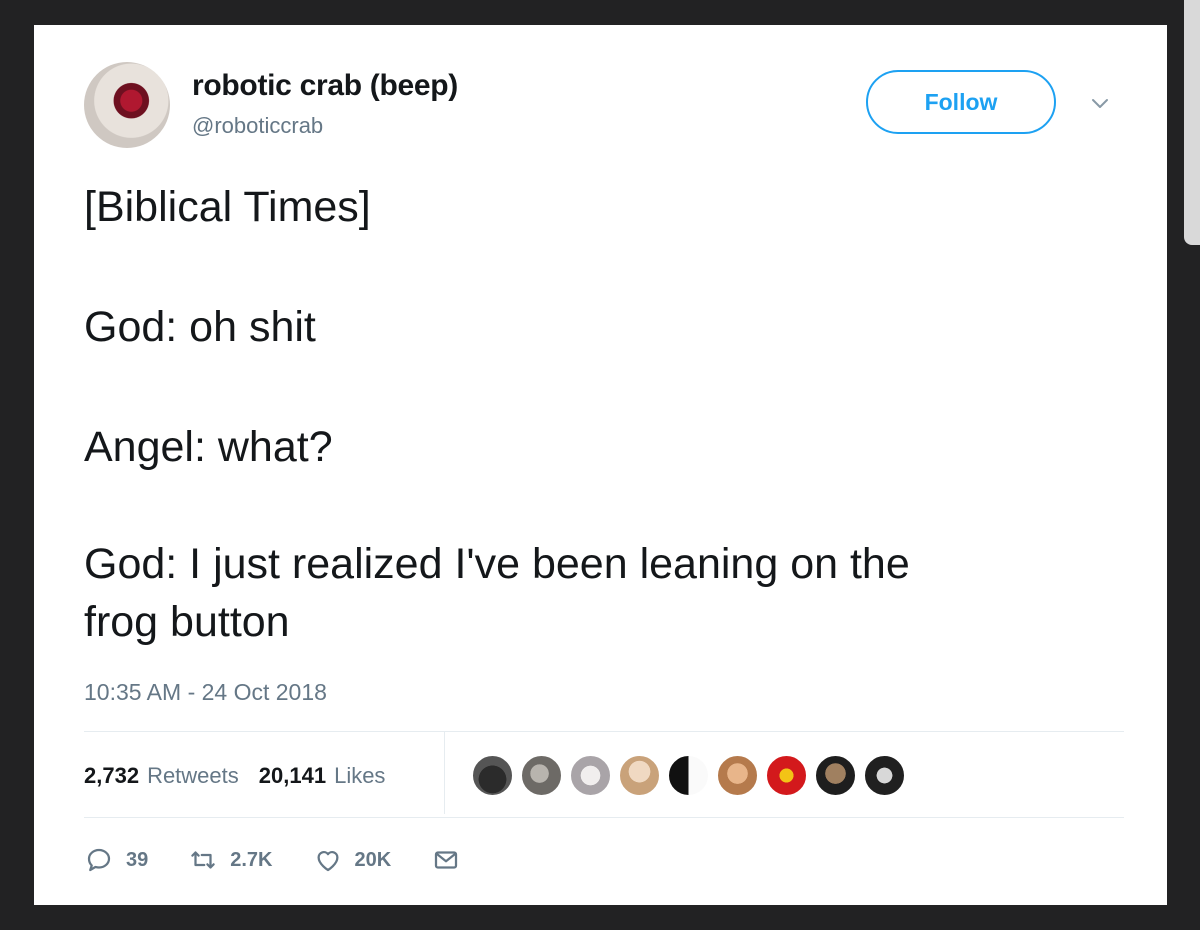 Image resolution: width=1200 pixels, height=930 pixels. Describe the element at coordinates (325, 86) in the screenshot. I see `display-name: robotic crab (beep)` at that location.